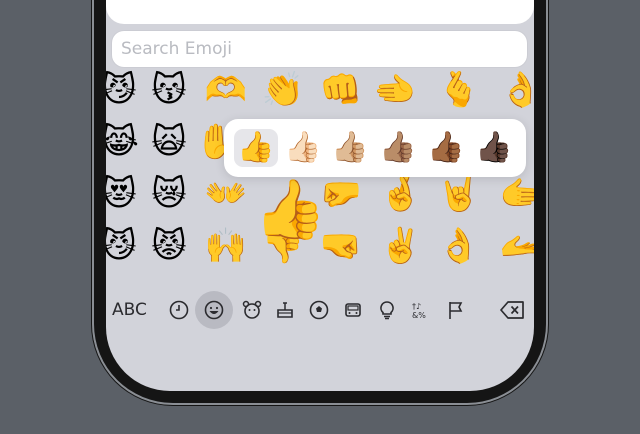  What do you see at coordinates (214, 310) in the screenshot?
I see `smileys-icon` at bounding box center [214, 310].